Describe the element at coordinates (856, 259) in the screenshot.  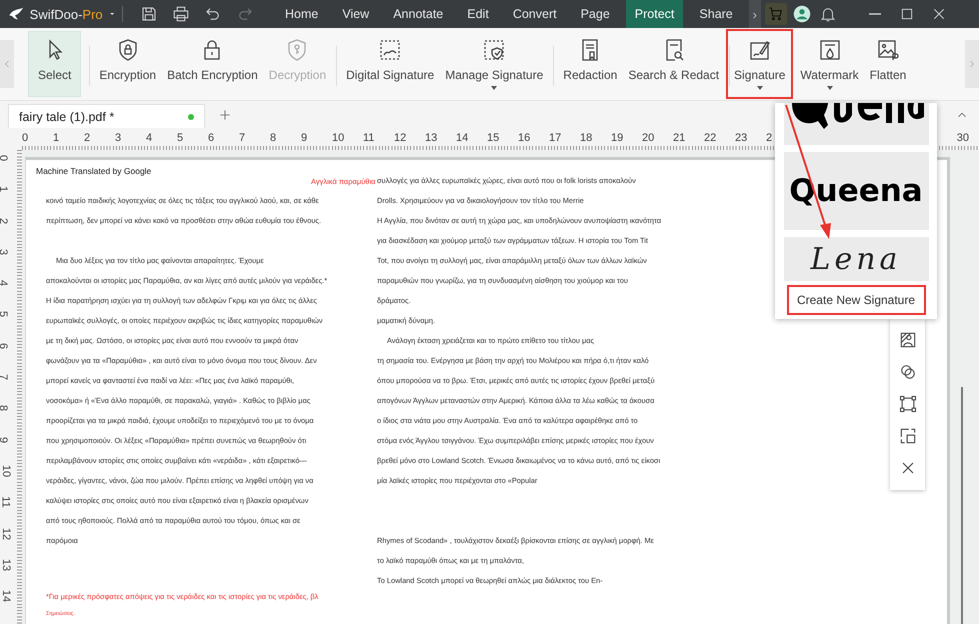
I see `signature-option: Lena` at that location.